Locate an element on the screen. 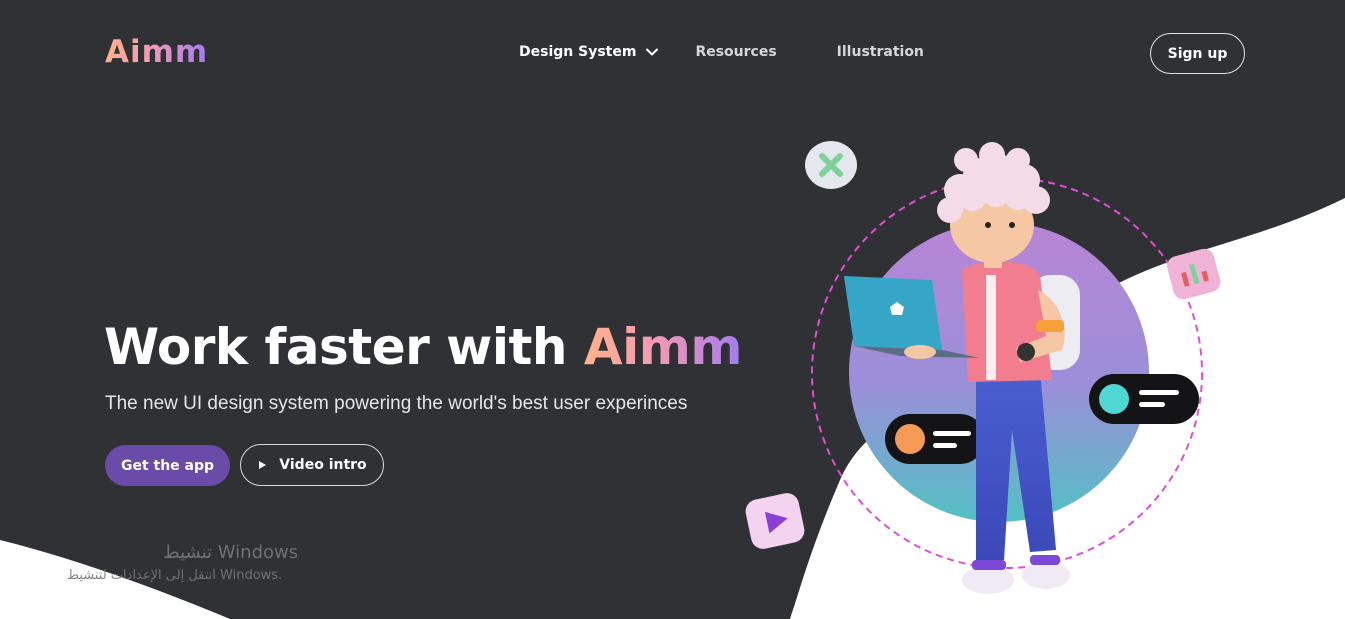  hero-title-brand: Aimm is located at coordinates (663, 347).